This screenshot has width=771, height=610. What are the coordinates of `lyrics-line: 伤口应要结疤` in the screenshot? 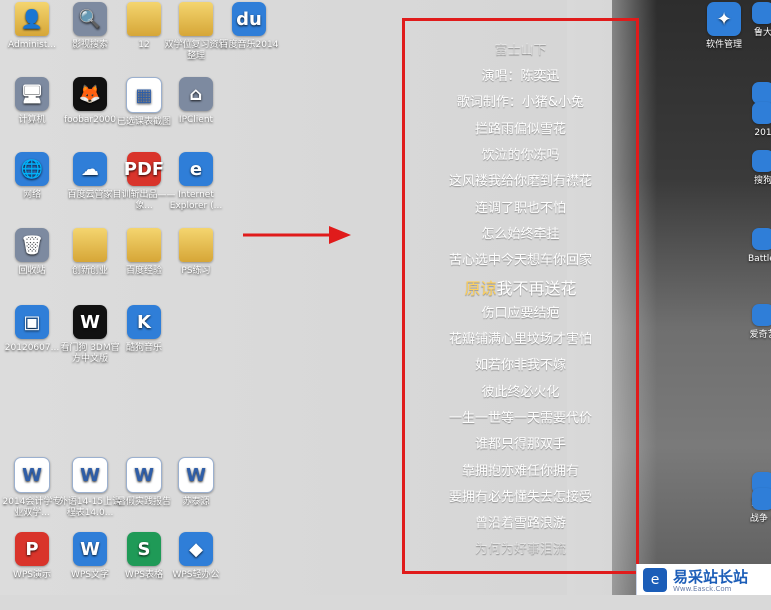 It's located at (520, 313).